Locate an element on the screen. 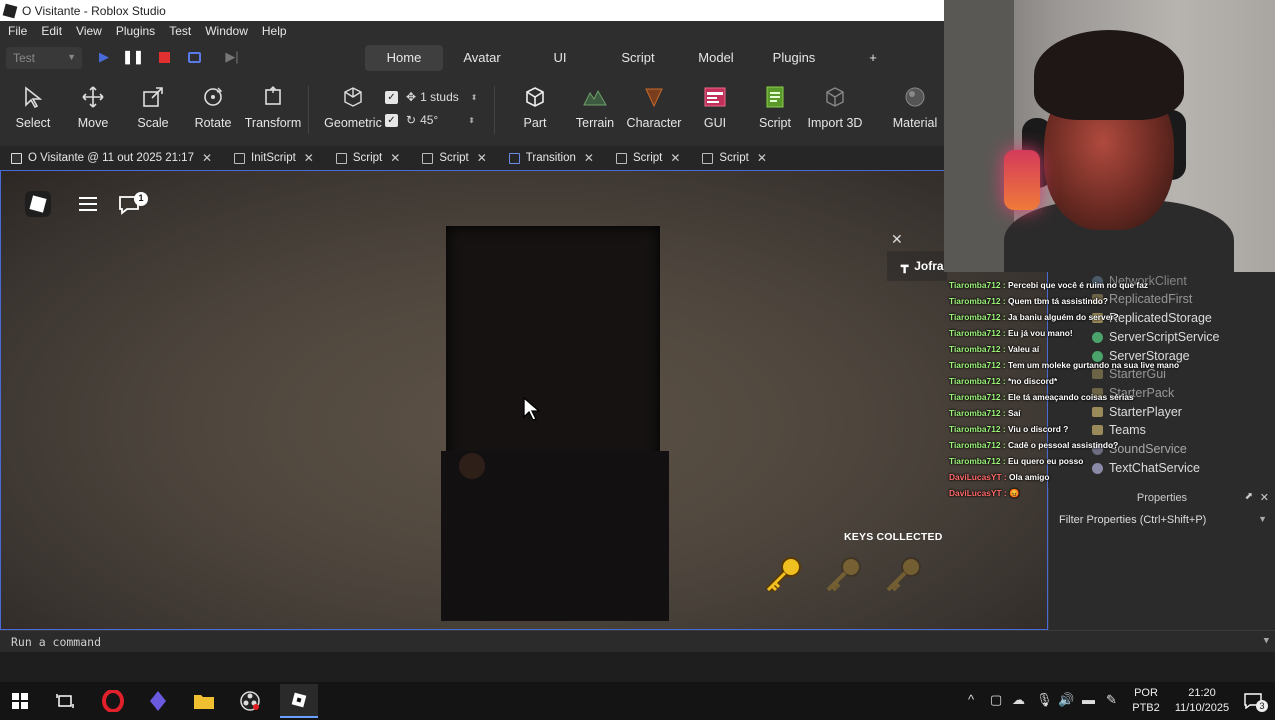 This screenshot has width=1275, height=720. popout-icon: ⬈ is located at coordinates (1249, 496).